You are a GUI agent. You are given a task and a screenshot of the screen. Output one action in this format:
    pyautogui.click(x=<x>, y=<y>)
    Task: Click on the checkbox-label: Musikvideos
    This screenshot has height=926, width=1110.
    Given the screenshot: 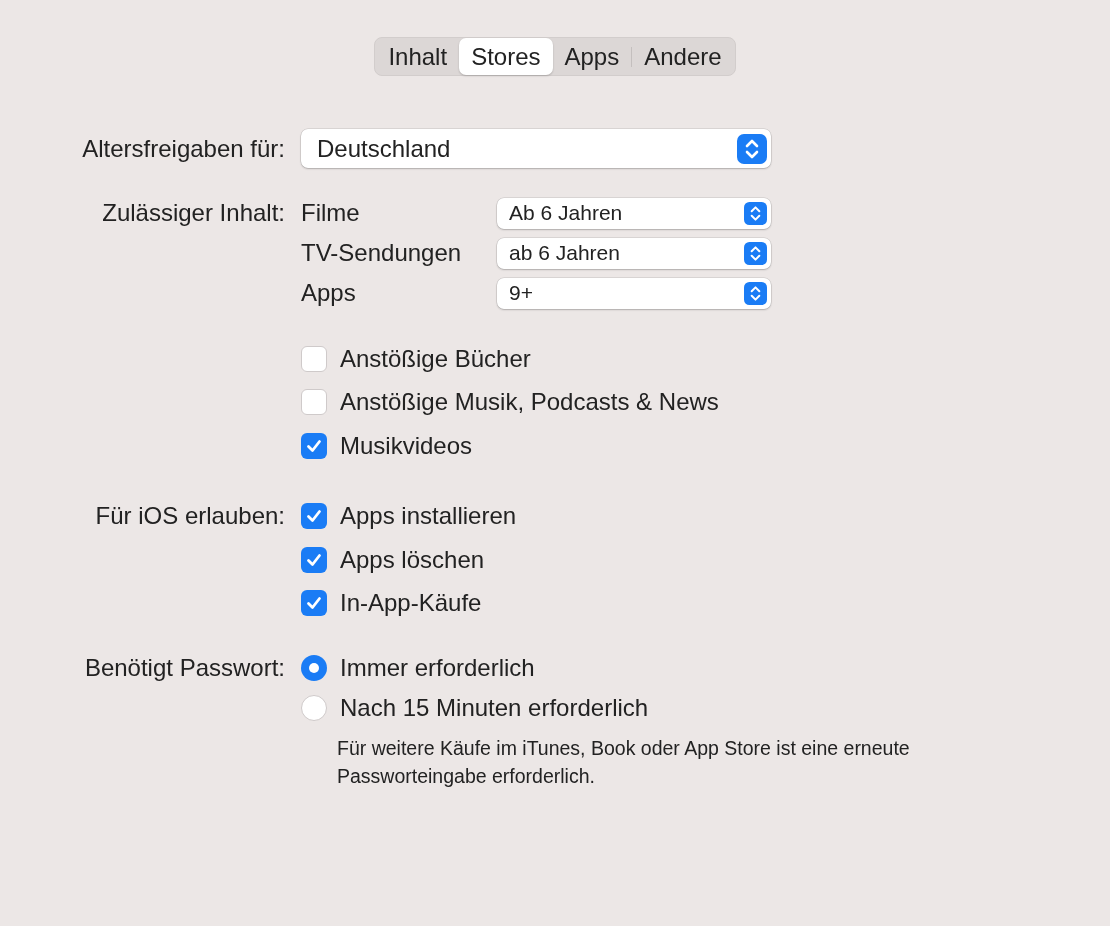 What is the action you would take?
    pyautogui.click(x=406, y=445)
    